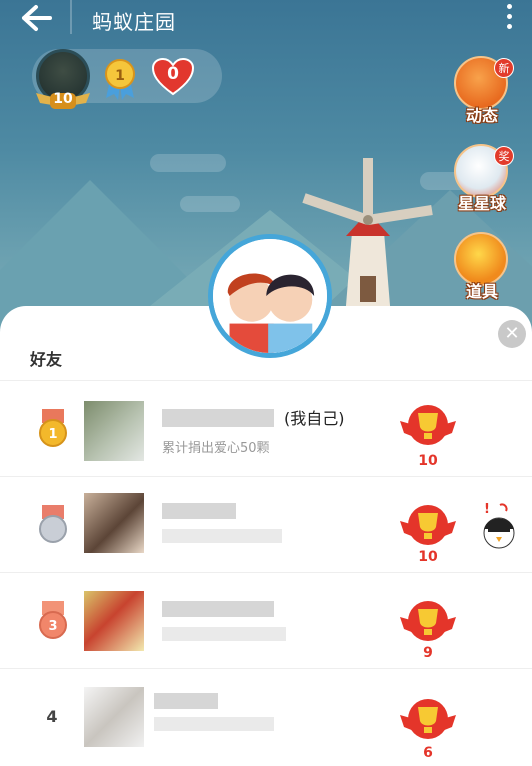  What do you see at coordinates (481, 115) in the screenshot?
I see `feed-label: 动态` at bounding box center [481, 115].